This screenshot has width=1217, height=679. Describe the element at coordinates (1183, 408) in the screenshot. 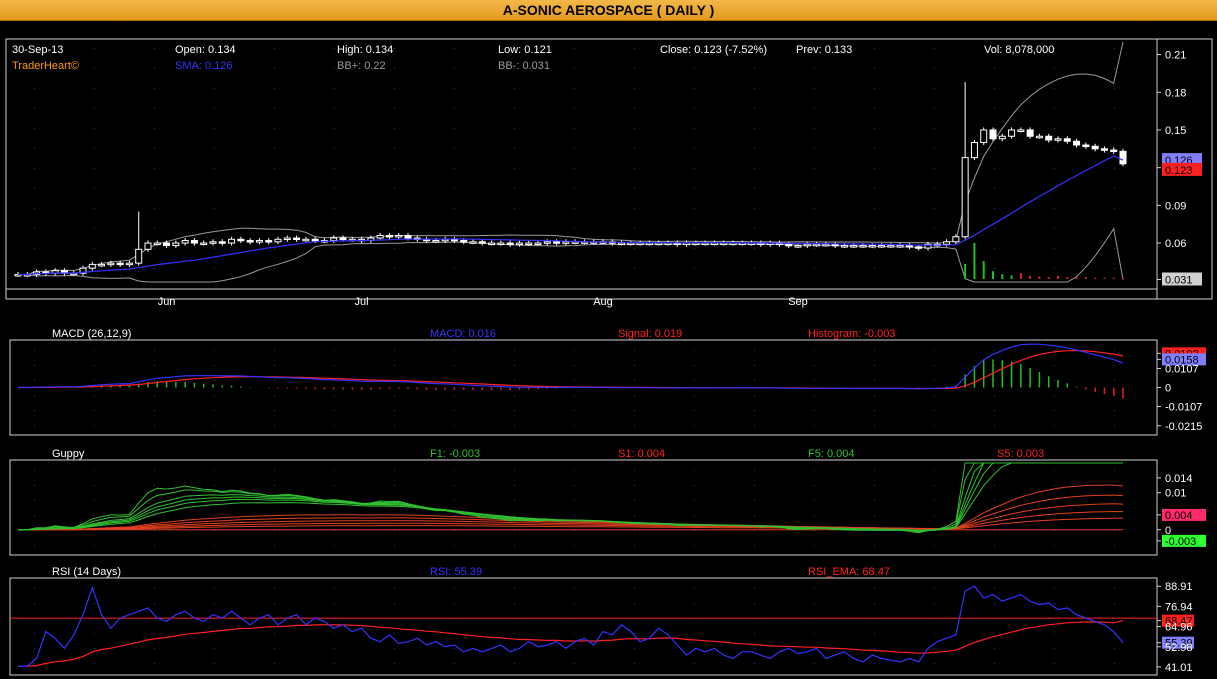

I see `macd-tick-label: -0.0107` at that location.